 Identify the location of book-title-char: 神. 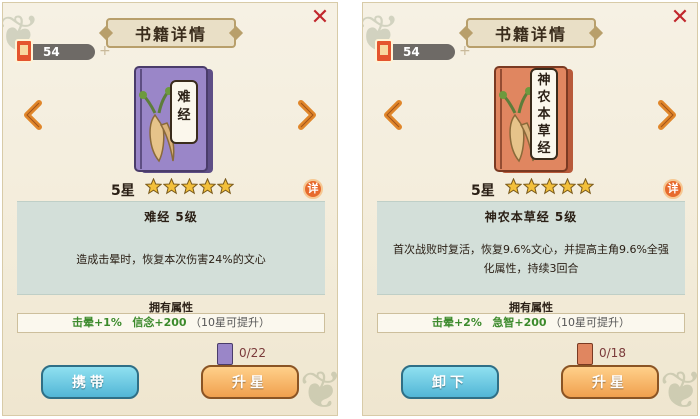
(544, 80).